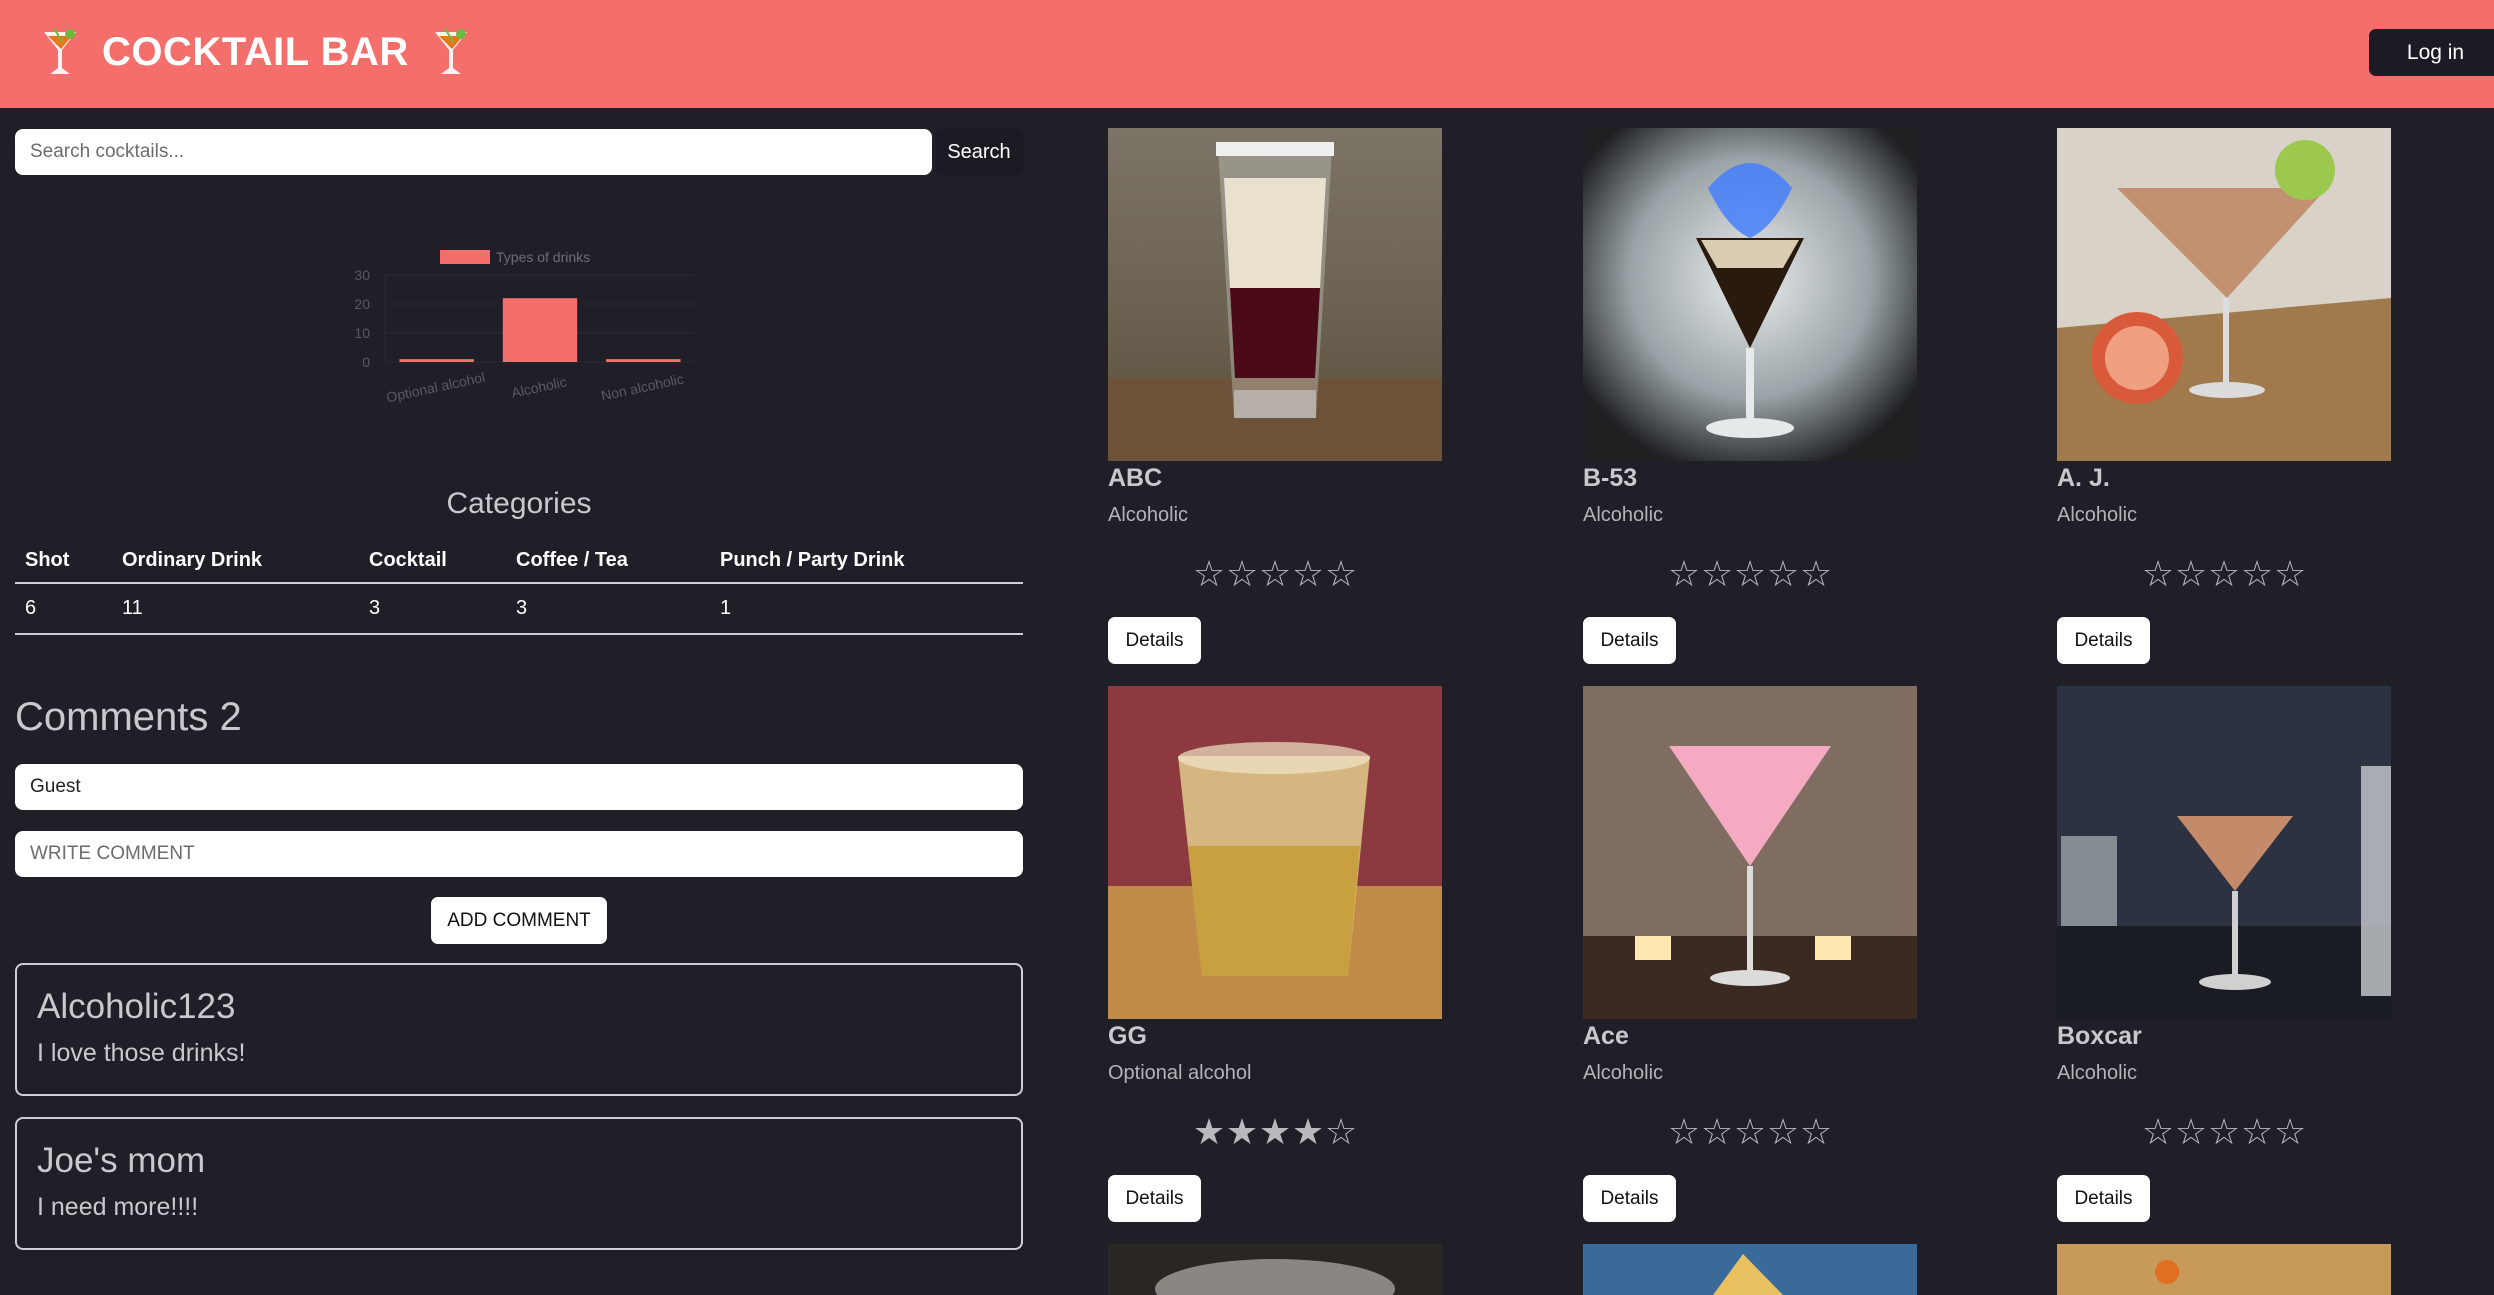 The width and height of the screenshot is (2494, 1295). I want to click on y-tick-label: 30, so click(362, 275).